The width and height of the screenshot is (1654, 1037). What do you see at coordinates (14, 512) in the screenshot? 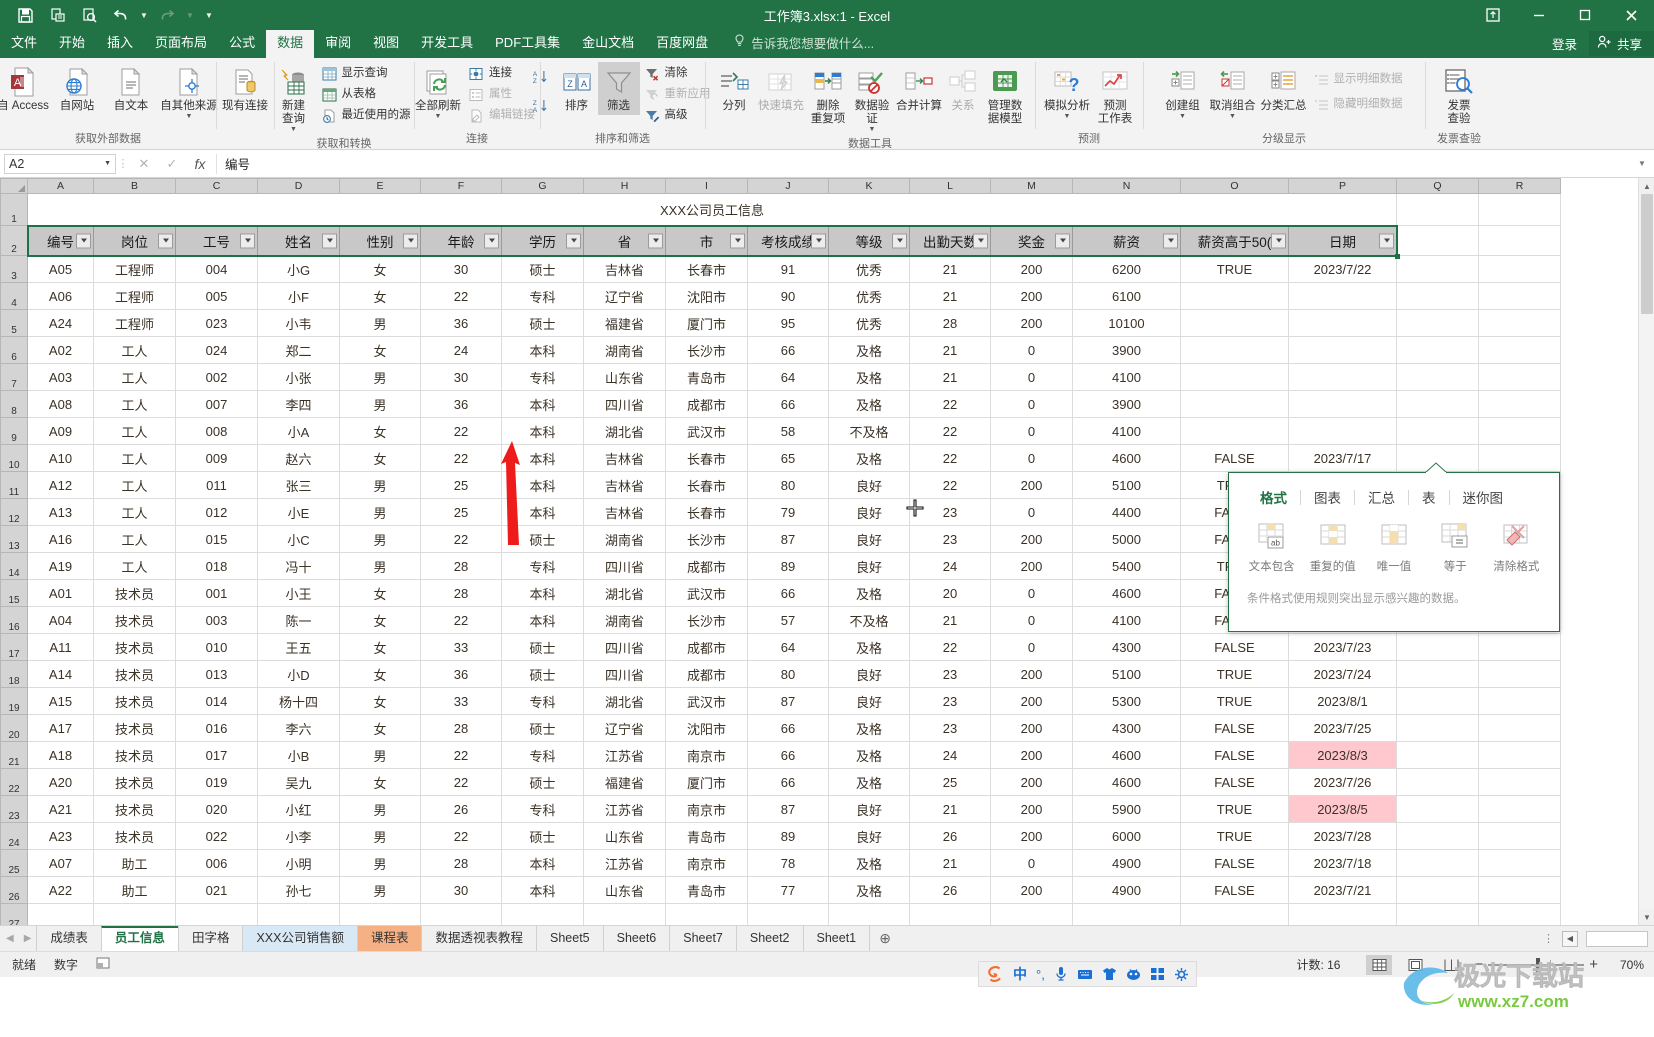
I see `row-header-12: 12` at bounding box center [14, 512].